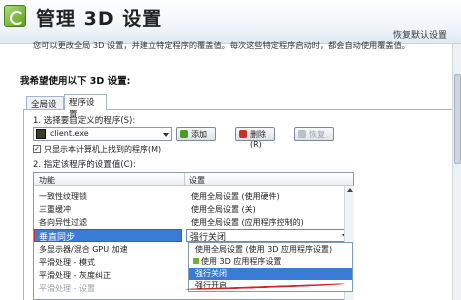 The image size is (461, 300). I want to click on step1-label: 1. 选择要自定义的程序(S):, so click(84, 121).